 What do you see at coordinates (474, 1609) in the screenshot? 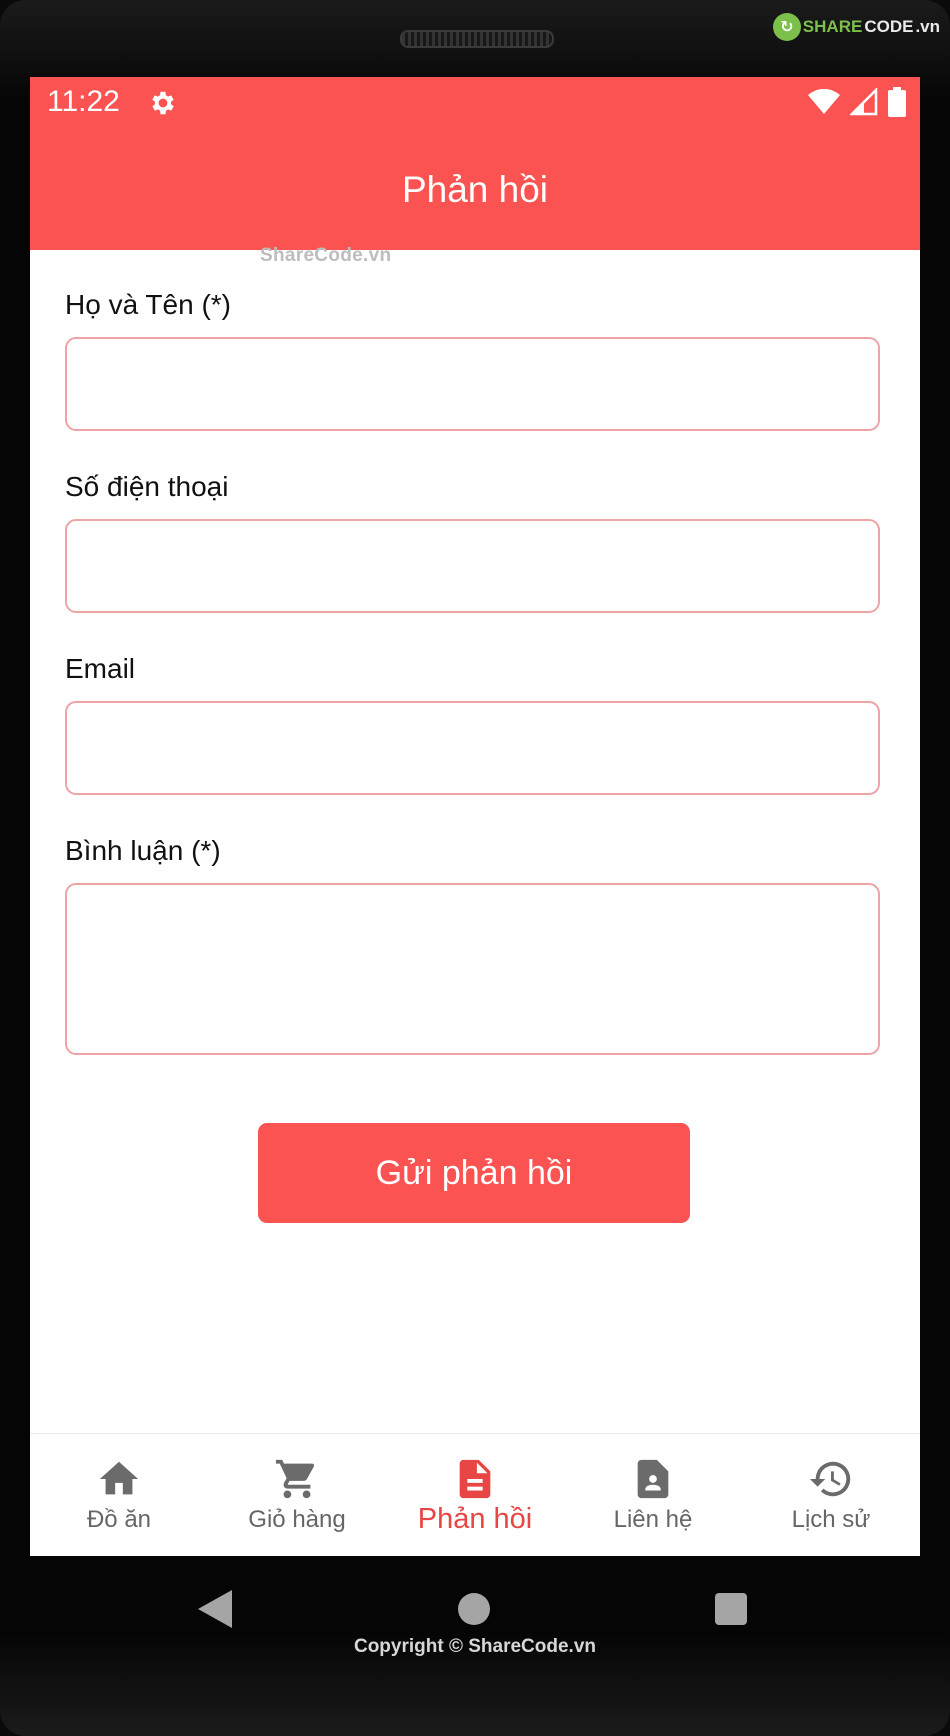
I see `home-button-icon` at bounding box center [474, 1609].